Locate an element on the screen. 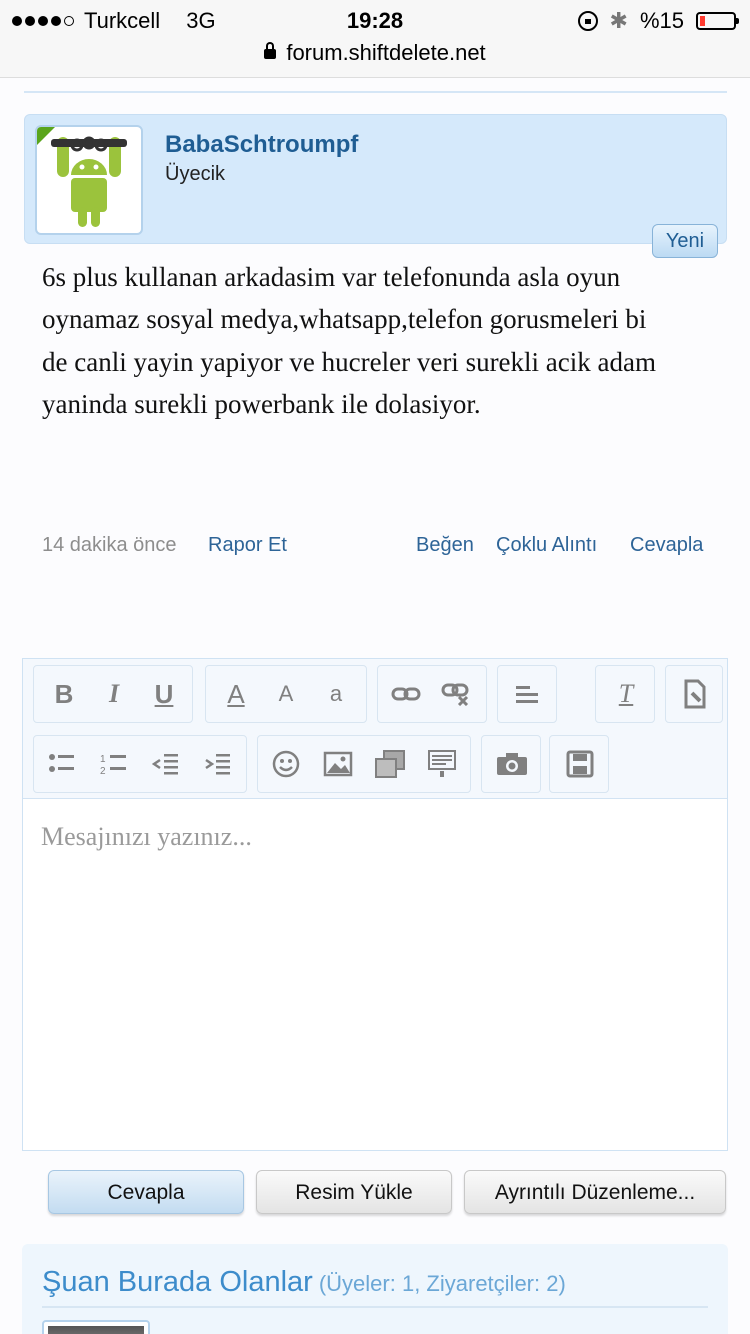 This screenshot has height=1334, width=750. svg-text: 1 is located at coordinates (103, 759).